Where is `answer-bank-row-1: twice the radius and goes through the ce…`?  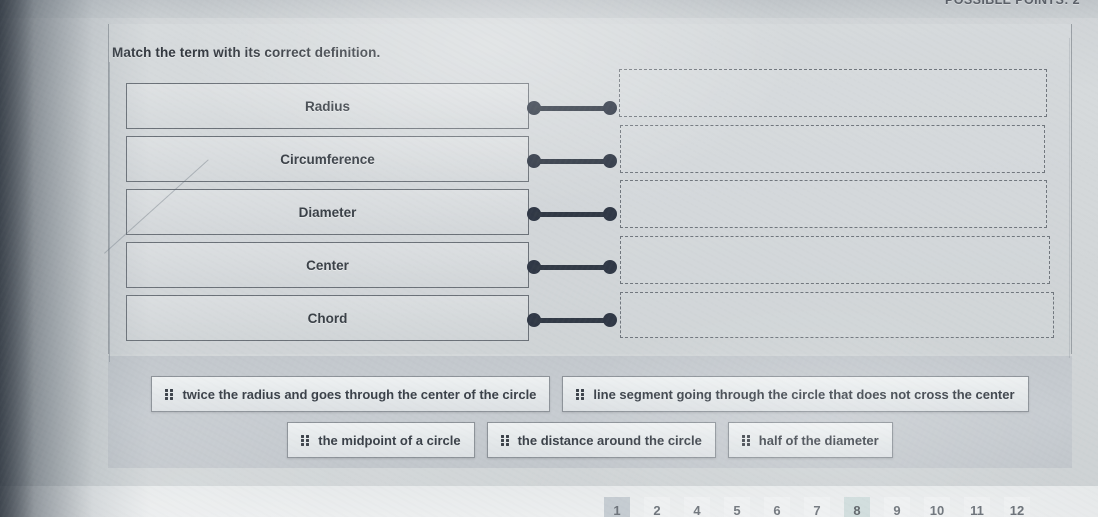
answer-bank-row-1: twice the radius and goes through the ce… is located at coordinates (590, 394).